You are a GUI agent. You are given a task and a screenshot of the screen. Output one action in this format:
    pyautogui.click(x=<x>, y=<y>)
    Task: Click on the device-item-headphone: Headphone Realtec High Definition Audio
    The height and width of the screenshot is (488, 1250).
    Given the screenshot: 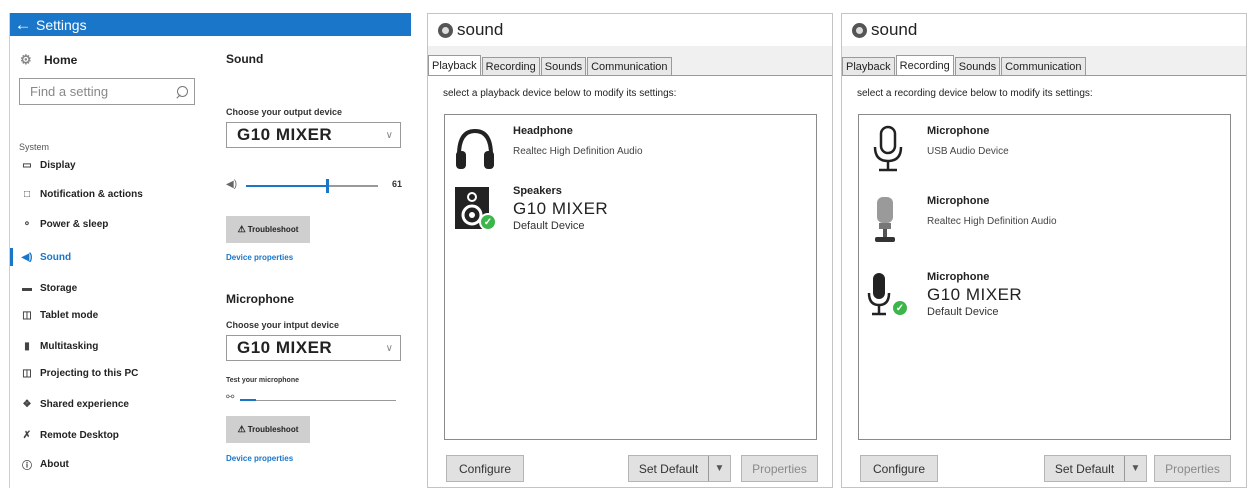 What is the action you would take?
    pyautogui.click(x=623, y=150)
    